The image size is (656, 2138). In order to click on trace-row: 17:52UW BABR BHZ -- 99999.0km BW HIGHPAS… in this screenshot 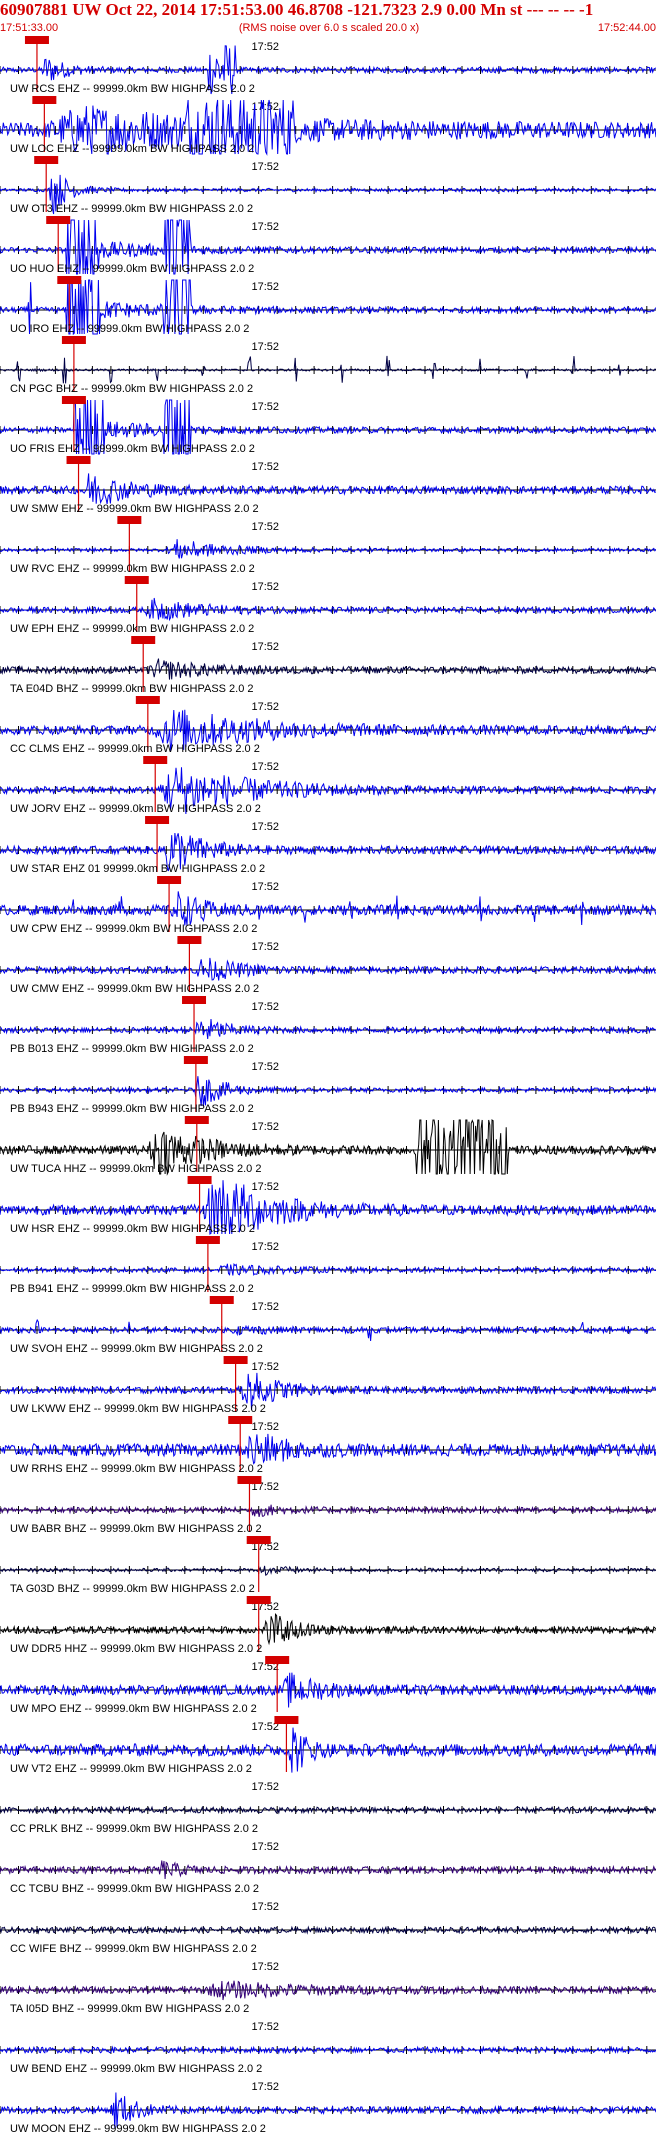, I will do `click(328, 1505)`.